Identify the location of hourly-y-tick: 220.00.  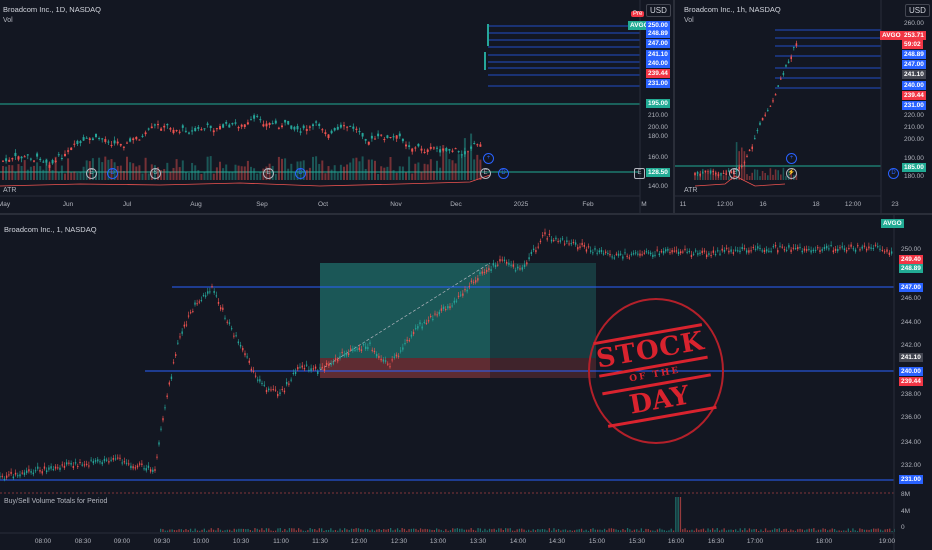
(914, 115).